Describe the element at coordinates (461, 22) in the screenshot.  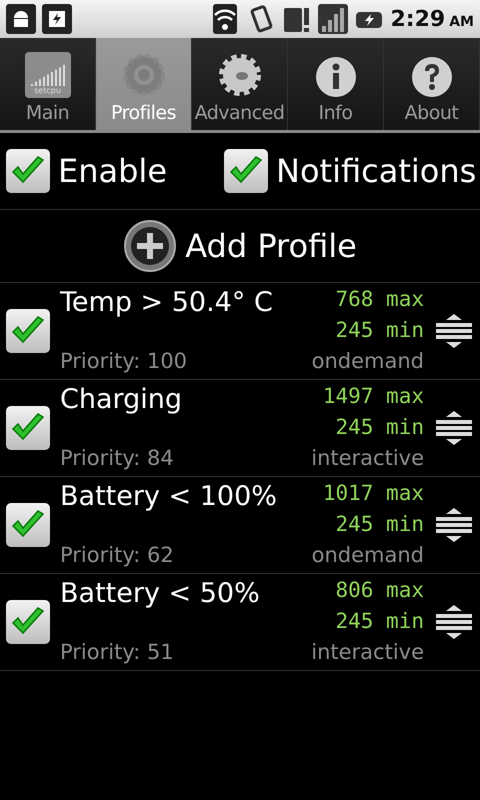
I see `clock-meridiem: AM` at that location.